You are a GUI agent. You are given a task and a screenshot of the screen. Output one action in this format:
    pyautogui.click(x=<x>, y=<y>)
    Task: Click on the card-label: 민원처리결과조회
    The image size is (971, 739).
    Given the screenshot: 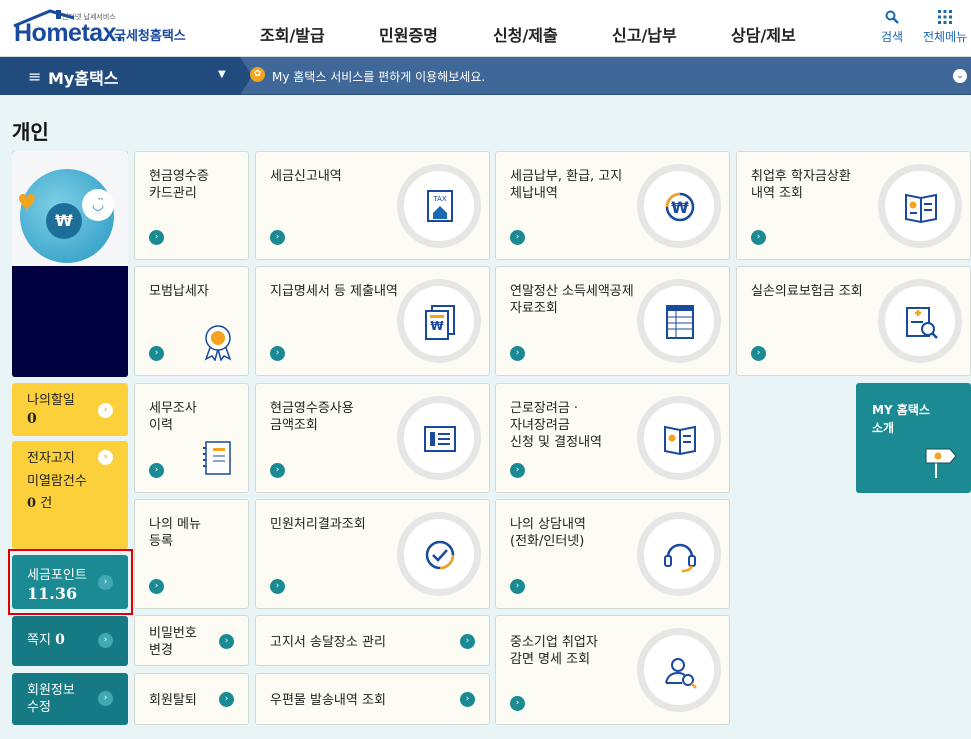 What is the action you would take?
    pyautogui.click(x=318, y=524)
    